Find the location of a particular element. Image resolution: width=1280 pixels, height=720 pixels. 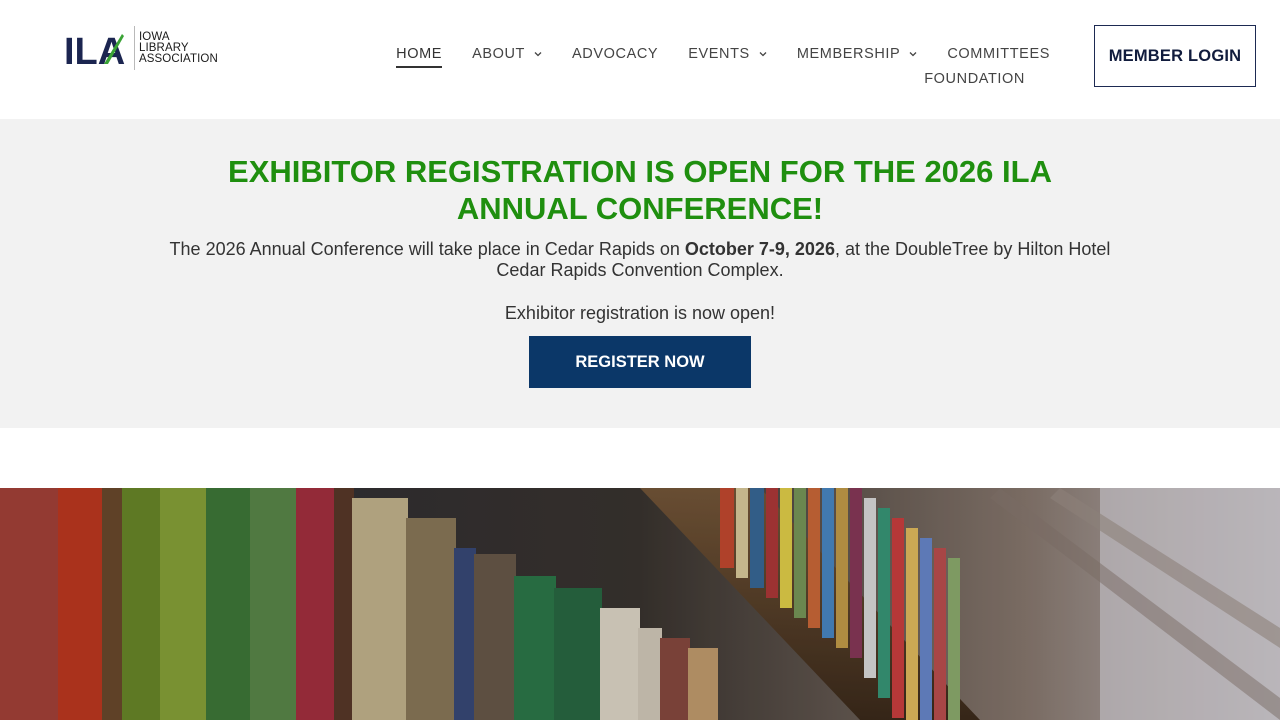

logo-line-3: ASSOCIATION is located at coordinates (178, 58).